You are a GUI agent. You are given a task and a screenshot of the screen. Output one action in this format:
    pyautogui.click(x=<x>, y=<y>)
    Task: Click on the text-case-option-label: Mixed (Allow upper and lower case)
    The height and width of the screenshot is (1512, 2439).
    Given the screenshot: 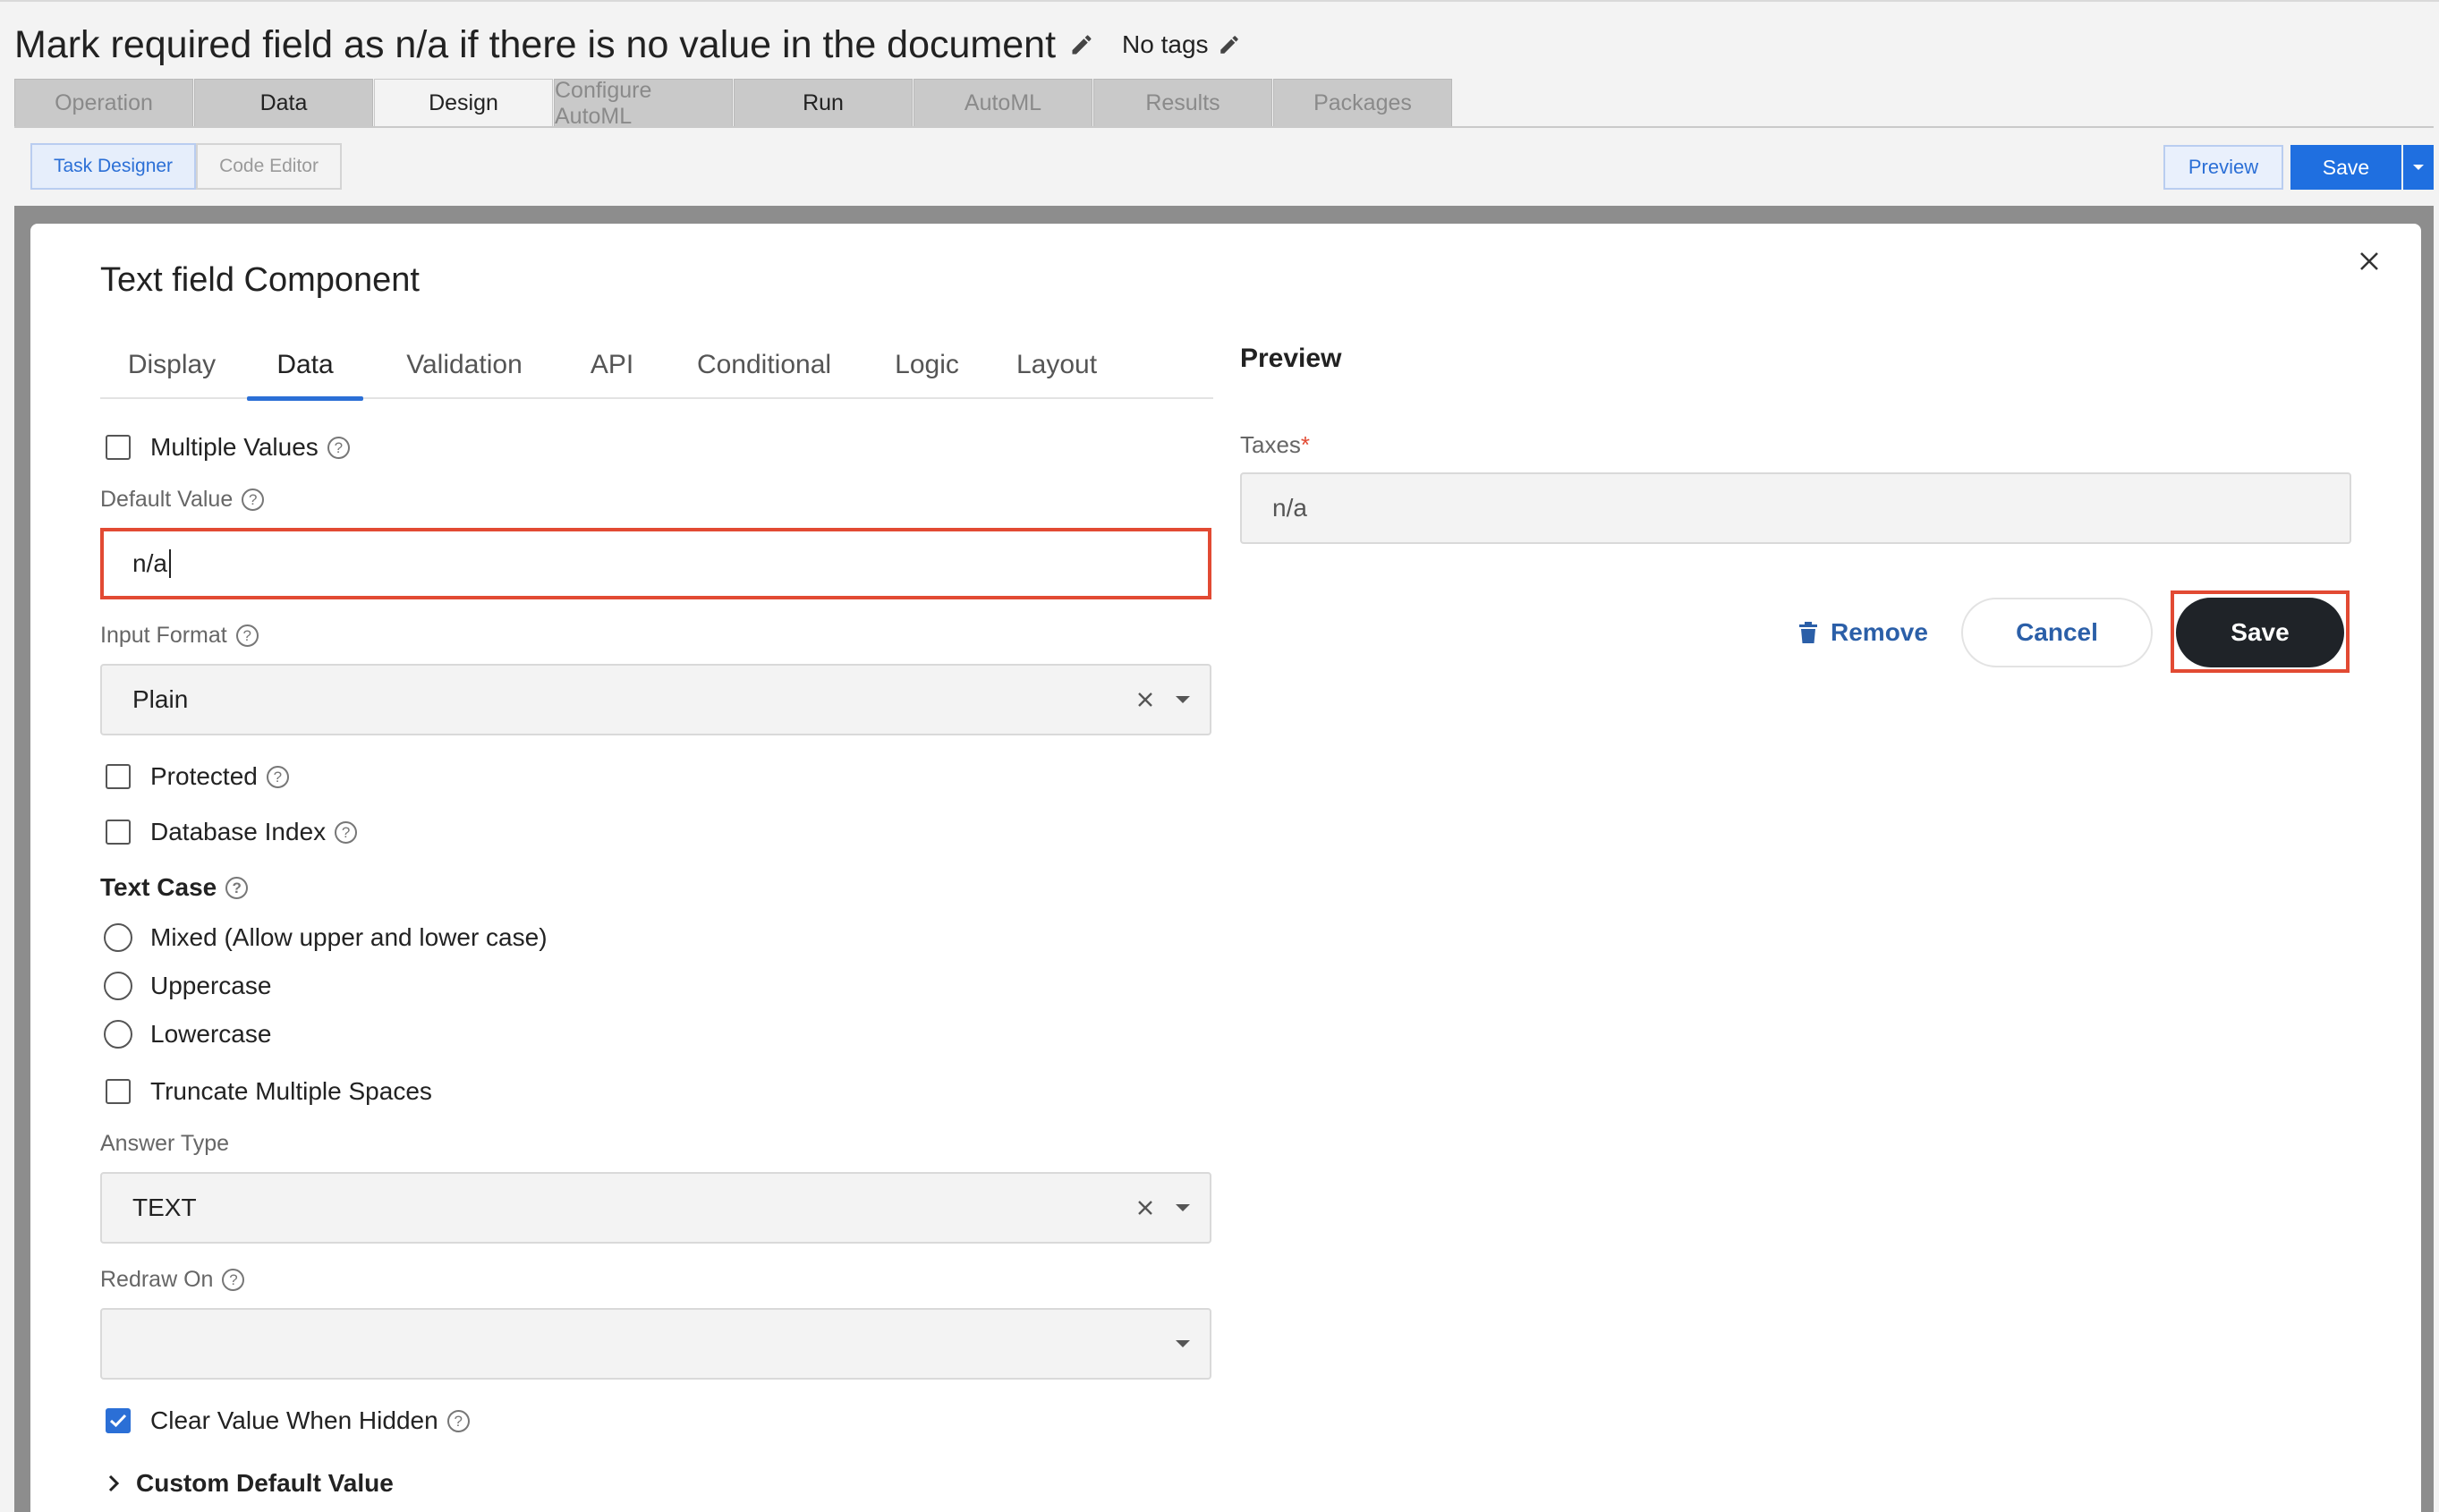 What is the action you would take?
    pyautogui.click(x=349, y=937)
    